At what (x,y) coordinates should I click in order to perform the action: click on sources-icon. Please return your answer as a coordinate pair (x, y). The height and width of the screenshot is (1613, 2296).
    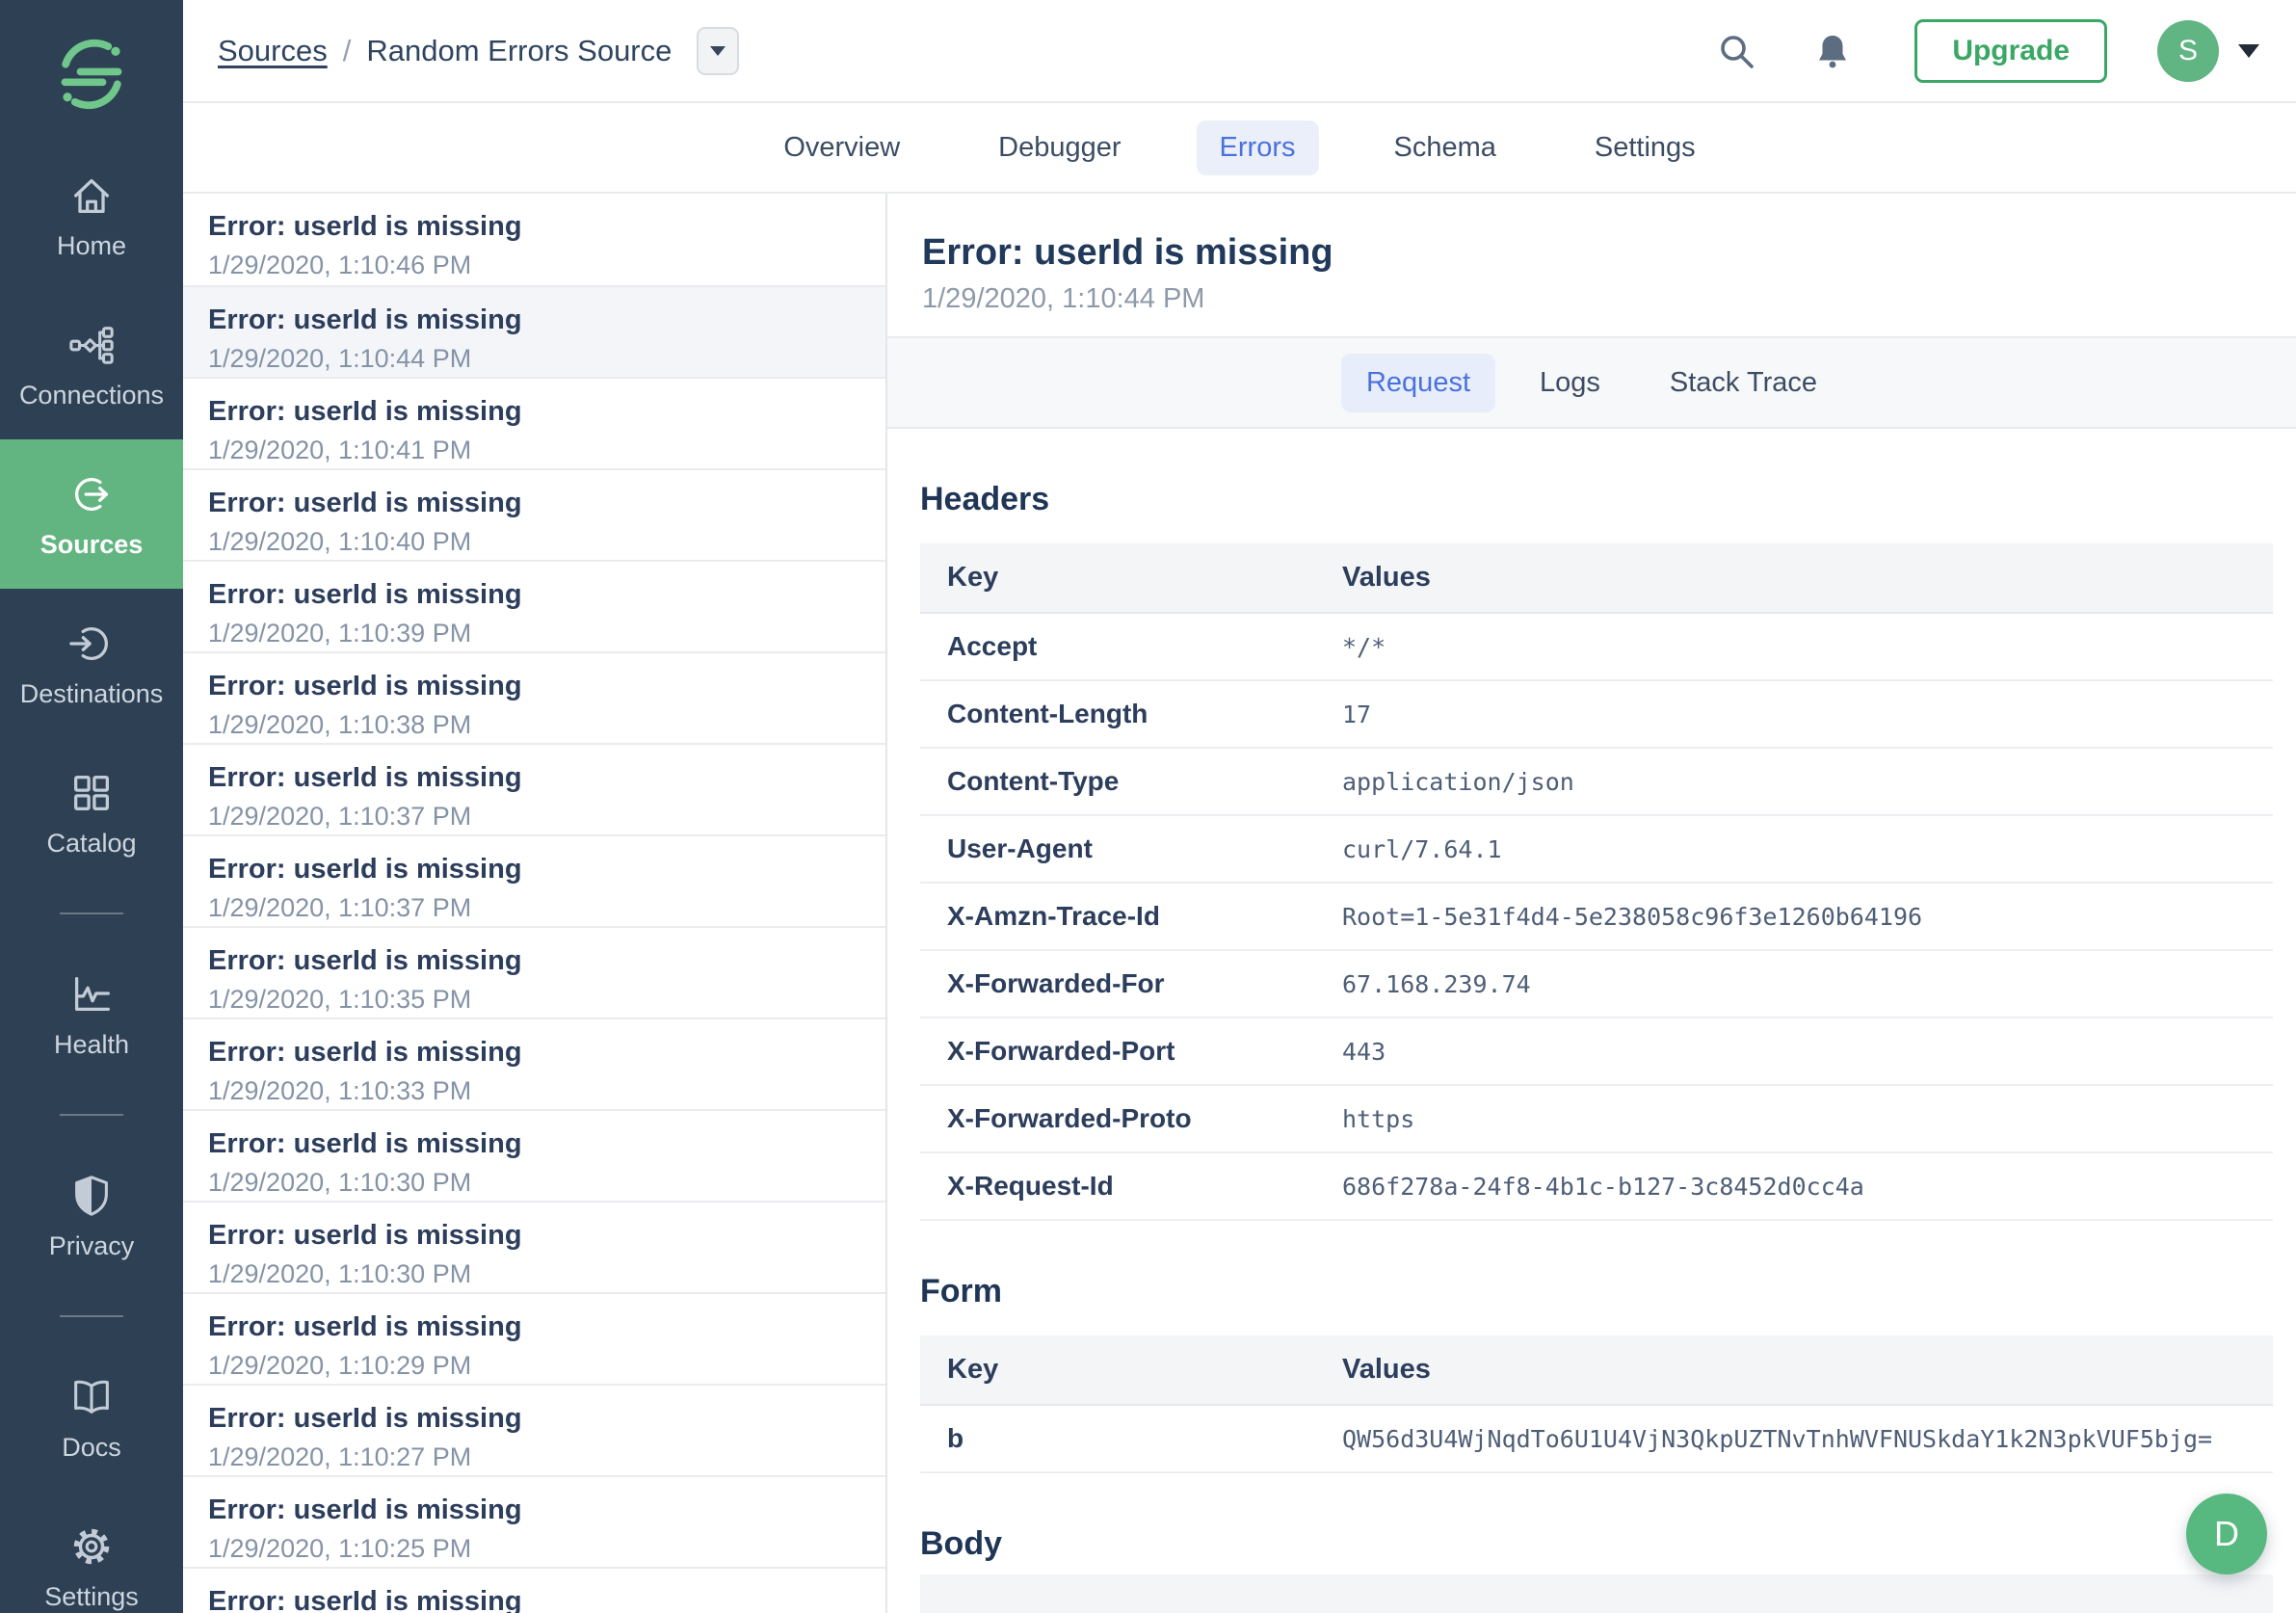
    Looking at the image, I should click on (91, 494).